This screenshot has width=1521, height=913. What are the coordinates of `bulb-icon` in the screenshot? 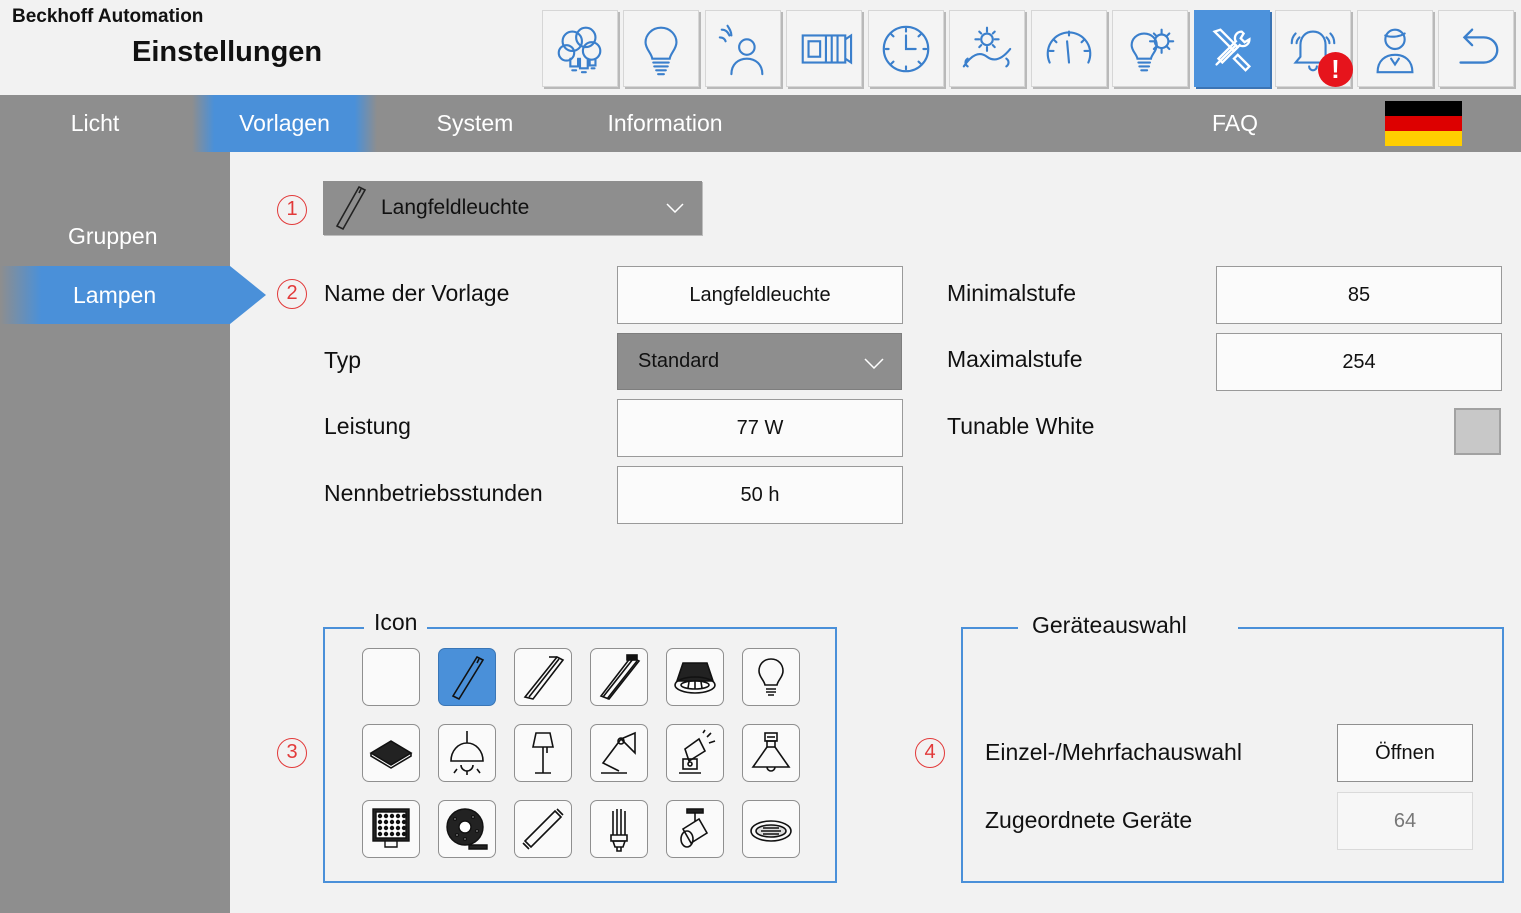 It's located at (771, 677).